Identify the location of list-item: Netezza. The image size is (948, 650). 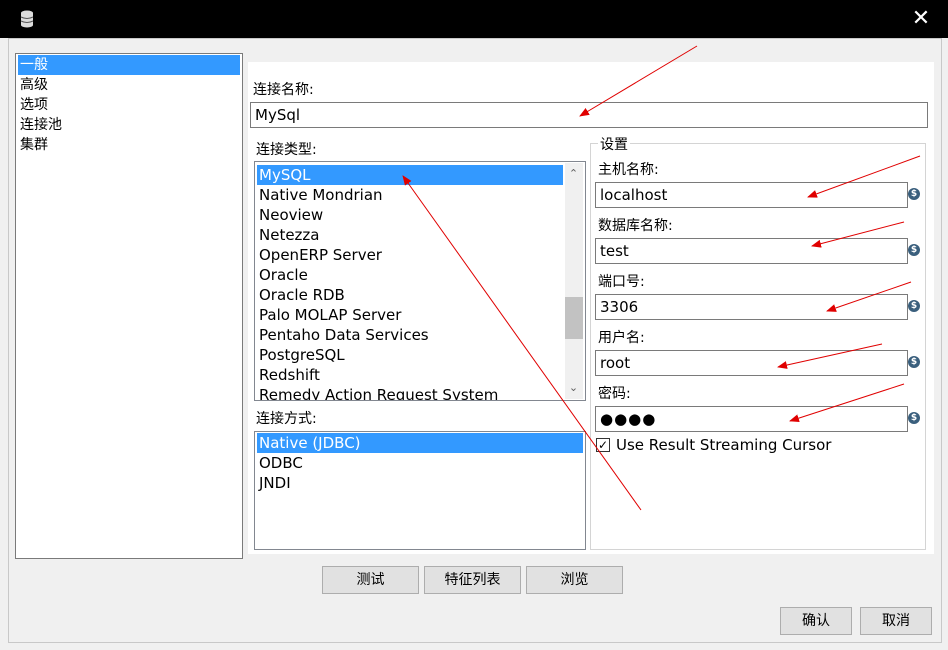
(288, 235).